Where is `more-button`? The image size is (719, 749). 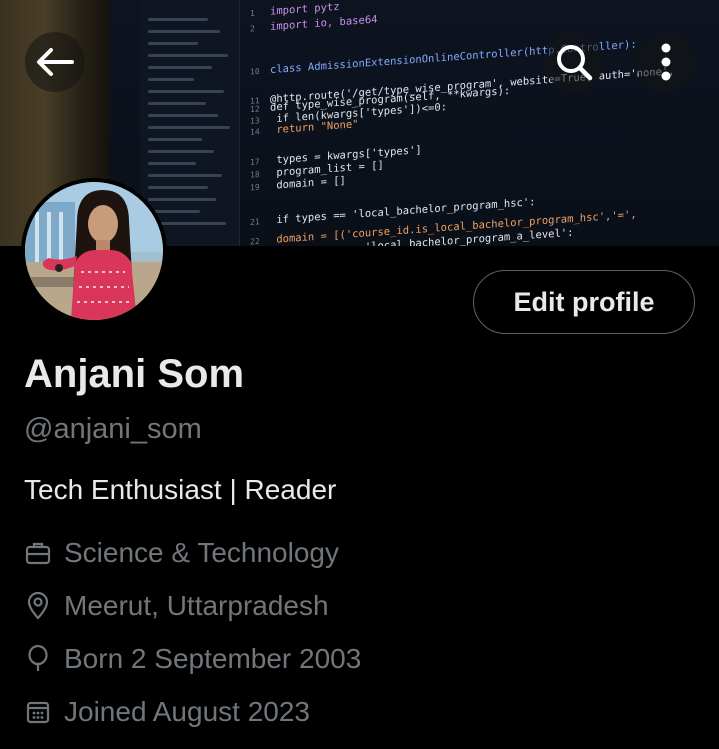 more-button is located at coordinates (666, 62).